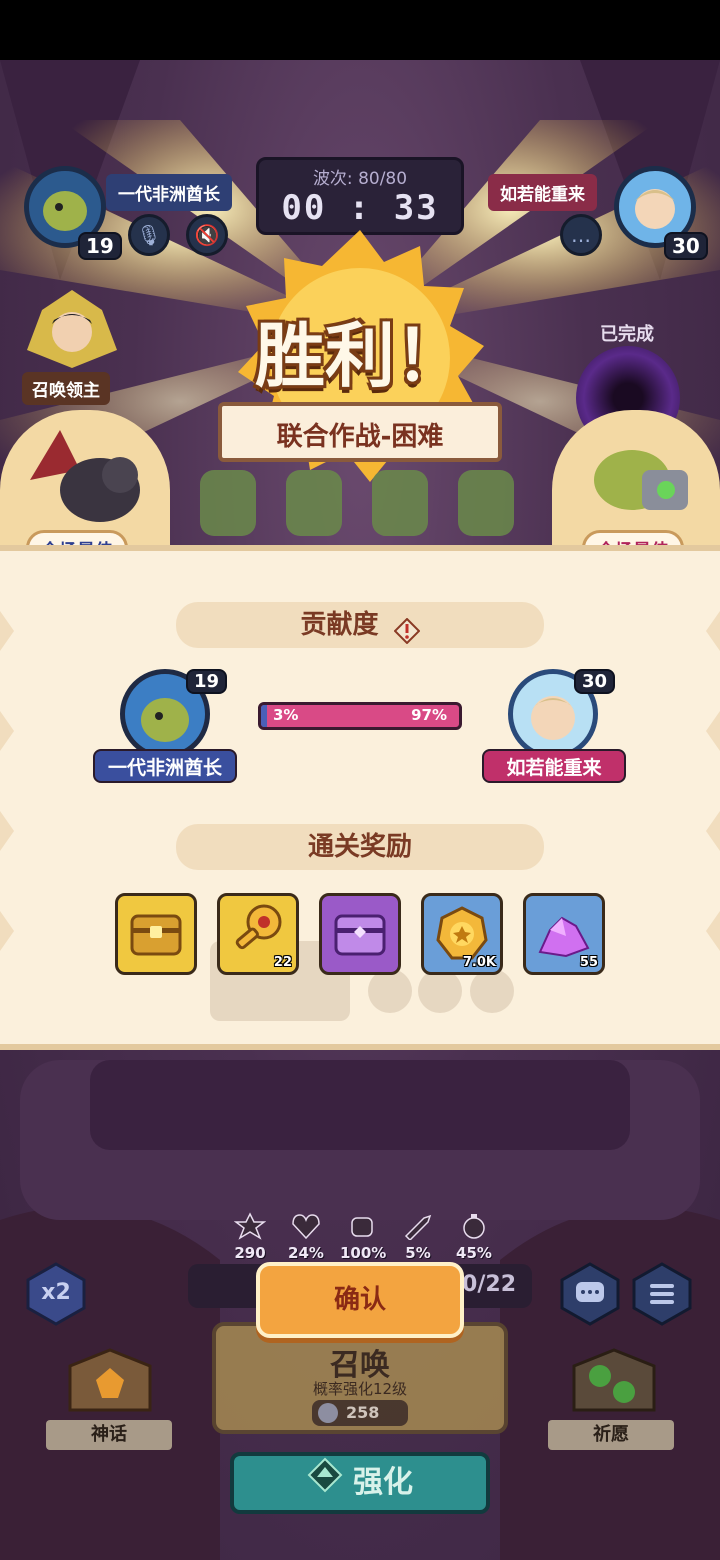  What do you see at coordinates (149, 235) in the screenshot?
I see `mic-muted-icon: 🎙` at bounding box center [149, 235].